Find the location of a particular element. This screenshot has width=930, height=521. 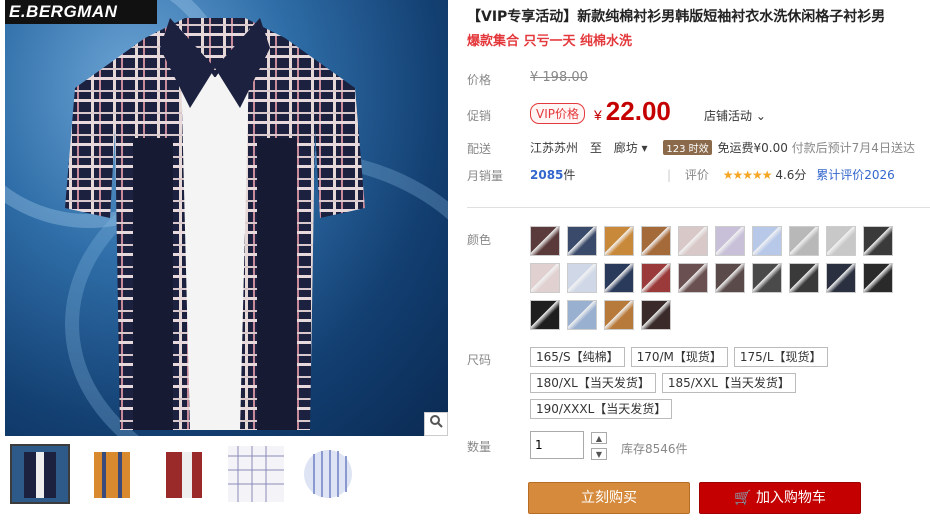

shipping-fee: 免运费¥0.00 is located at coordinates (752, 148).